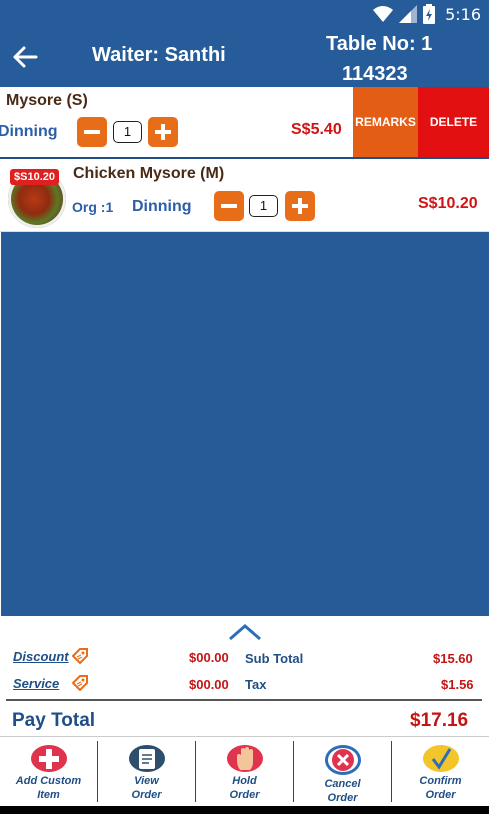  I want to click on view-order-icon, so click(146, 758).